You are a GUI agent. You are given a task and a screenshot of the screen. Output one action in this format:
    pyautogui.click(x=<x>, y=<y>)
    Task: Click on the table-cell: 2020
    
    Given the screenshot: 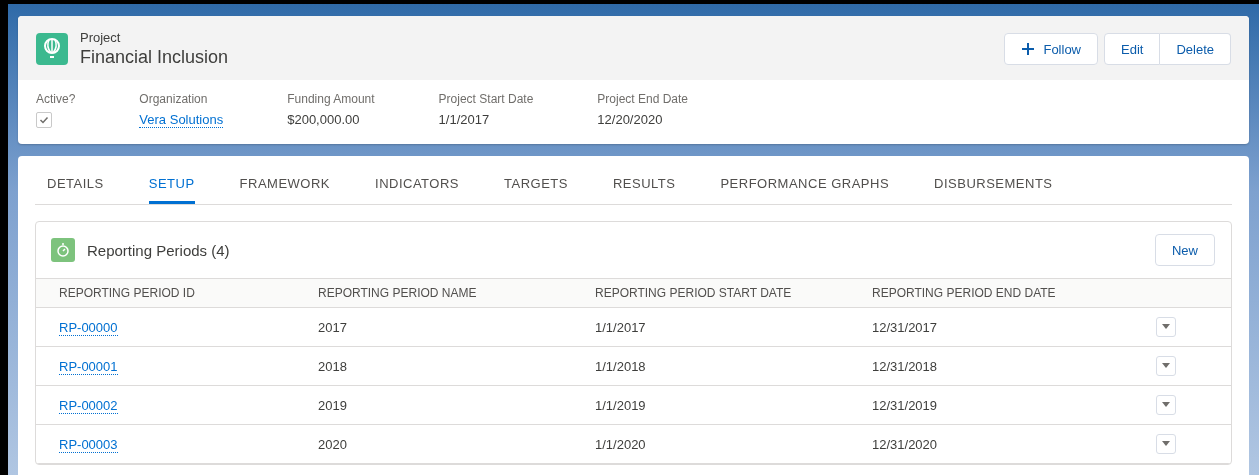 What is the action you would take?
    pyautogui.click(x=332, y=444)
    